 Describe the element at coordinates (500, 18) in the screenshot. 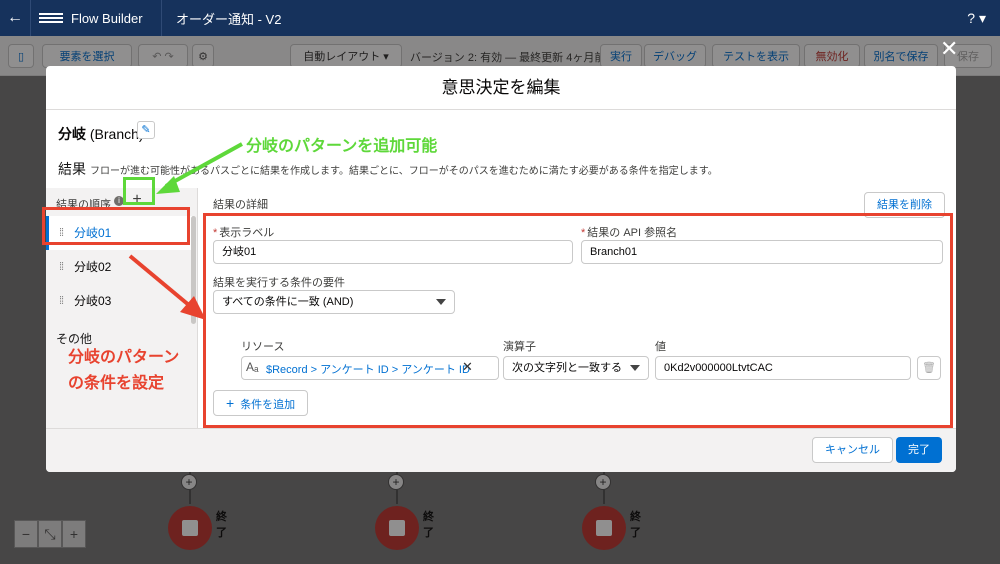

I see `app-header: ← Flow Builder オーダー通知 - V2 ? ▾` at that location.